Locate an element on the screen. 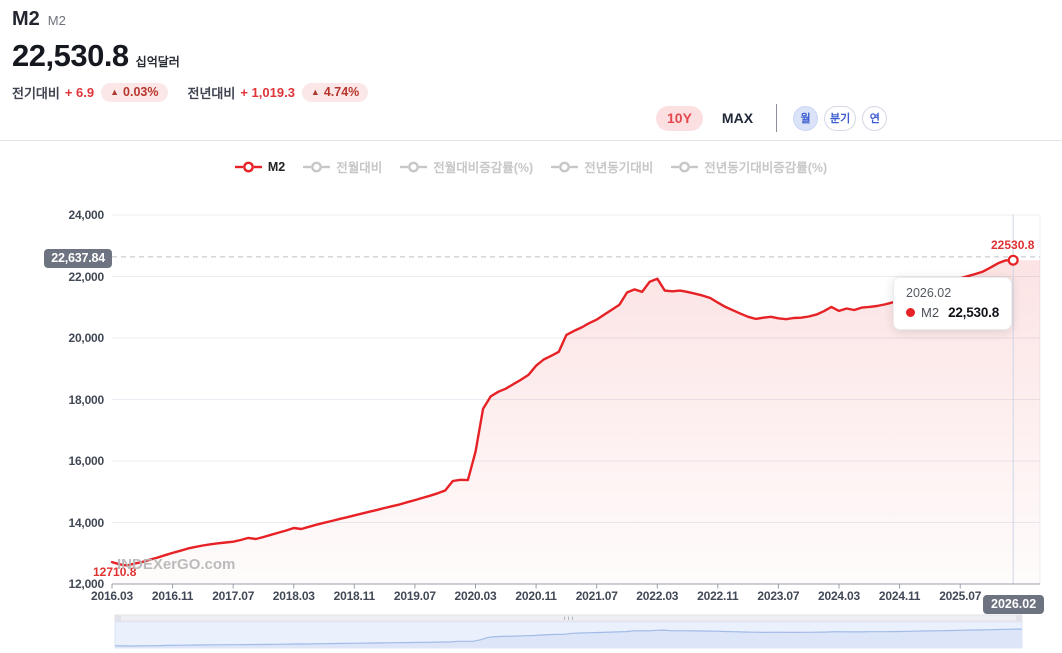 Image resolution: width=1062 pixels, height=653 pixels. tooltip-series-name: M2 is located at coordinates (930, 312).